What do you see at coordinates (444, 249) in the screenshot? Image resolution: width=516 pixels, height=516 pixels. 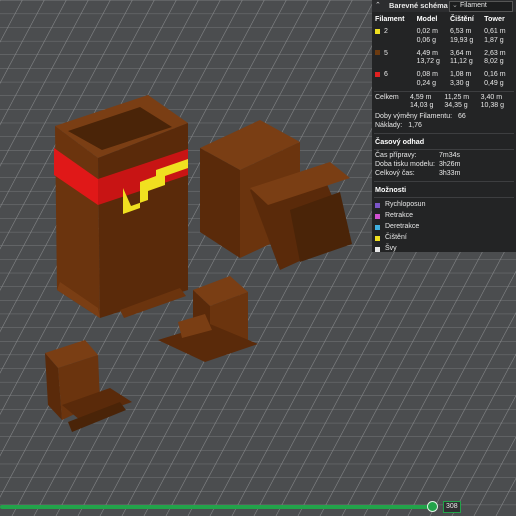 I see `option-seams: Švy` at bounding box center [444, 249].